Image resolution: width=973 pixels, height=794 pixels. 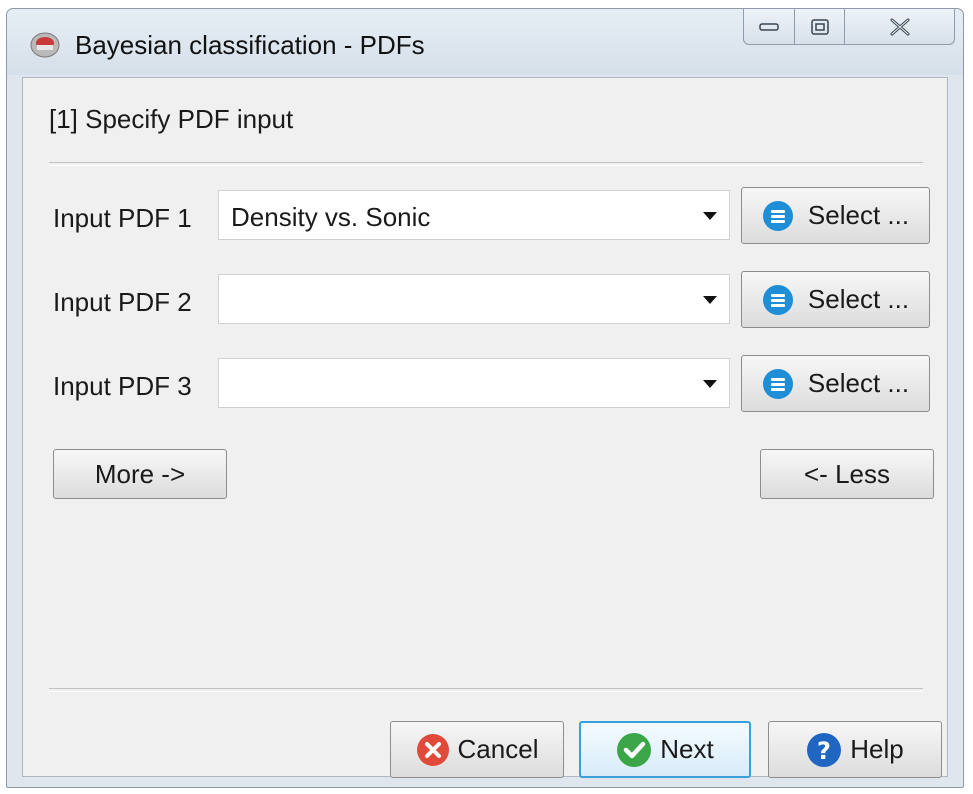 What do you see at coordinates (171, 119) in the screenshot?
I see `step-title: [1] Specify PDF input` at bounding box center [171, 119].